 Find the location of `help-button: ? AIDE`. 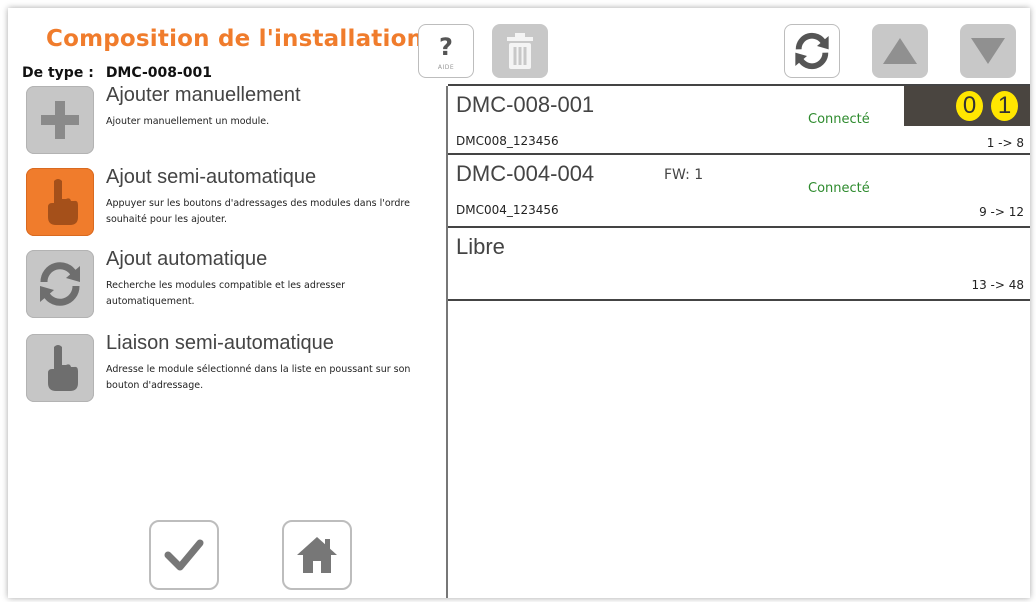

help-button: ? AIDE is located at coordinates (446, 51).